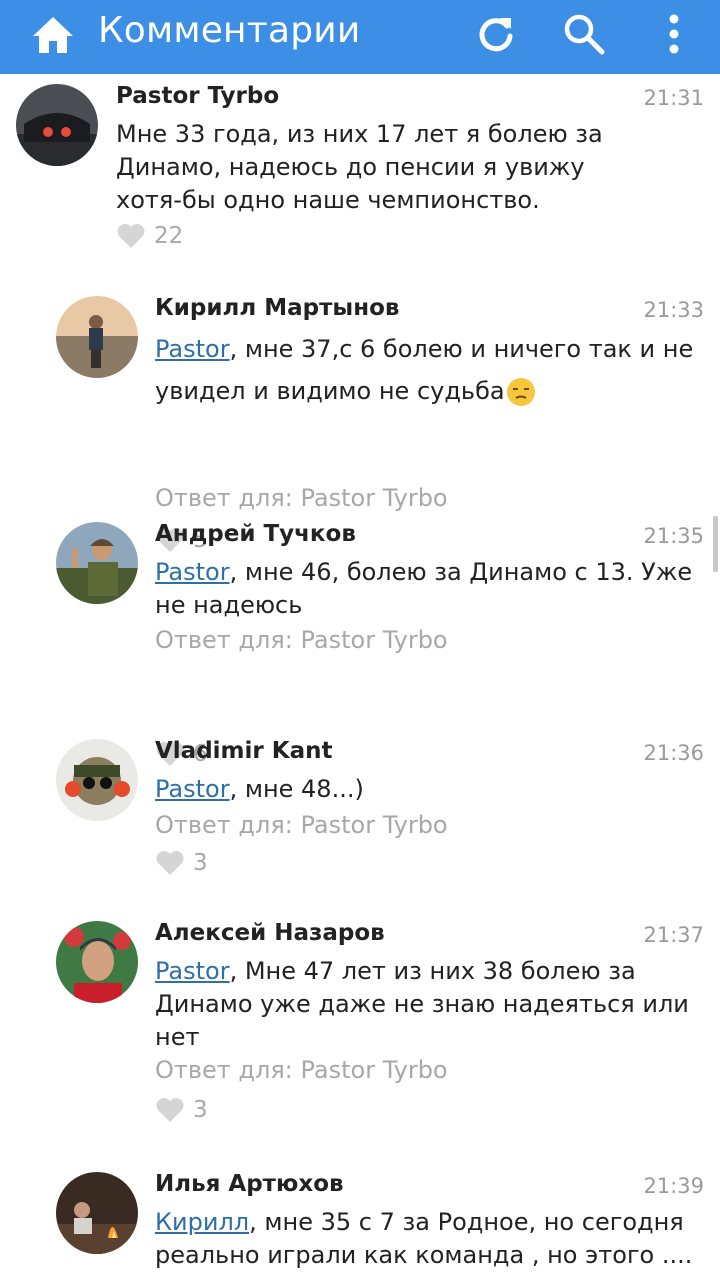  What do you see at coordinates (673, 310) in the screenshot?
I see `comment-time: 21:33` at bounding box center [673, 310].